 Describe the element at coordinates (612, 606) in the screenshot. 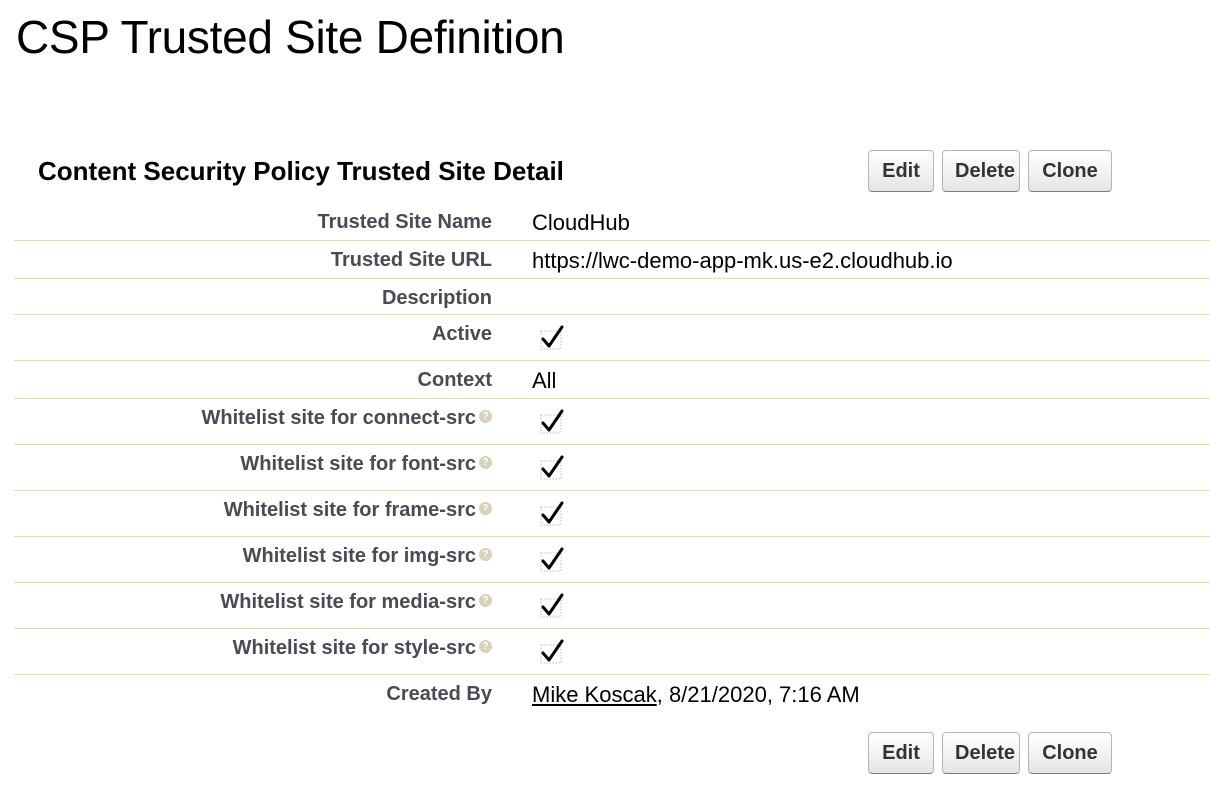

I see `row-media-src: Whitelist site for media-src?` at that location.